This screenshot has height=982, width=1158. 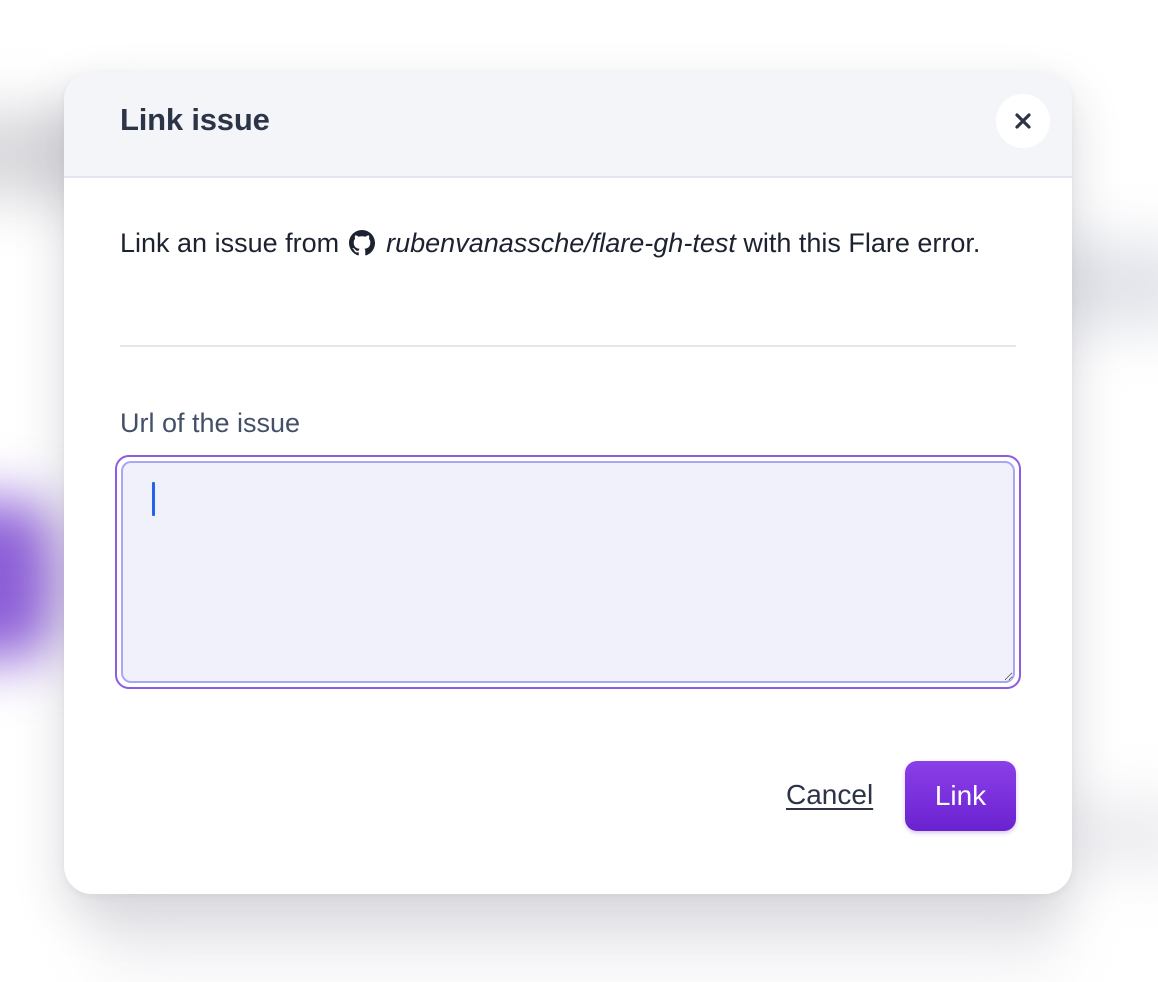 What do you see at coordinates (862, 243) in the screenshot?
I see `description-suffix: with this Flare error.` at bounding box center [862, 243].